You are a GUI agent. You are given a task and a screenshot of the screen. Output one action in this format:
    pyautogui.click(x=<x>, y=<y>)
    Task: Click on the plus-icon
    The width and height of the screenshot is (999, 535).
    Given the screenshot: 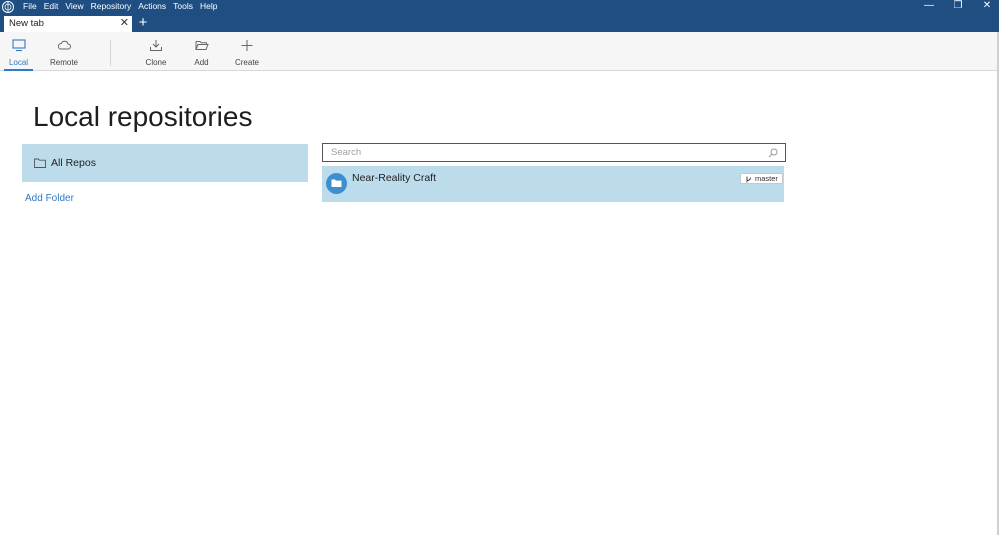 What is the action you would take?
    pyautogui.click(x=247, y=45)
    